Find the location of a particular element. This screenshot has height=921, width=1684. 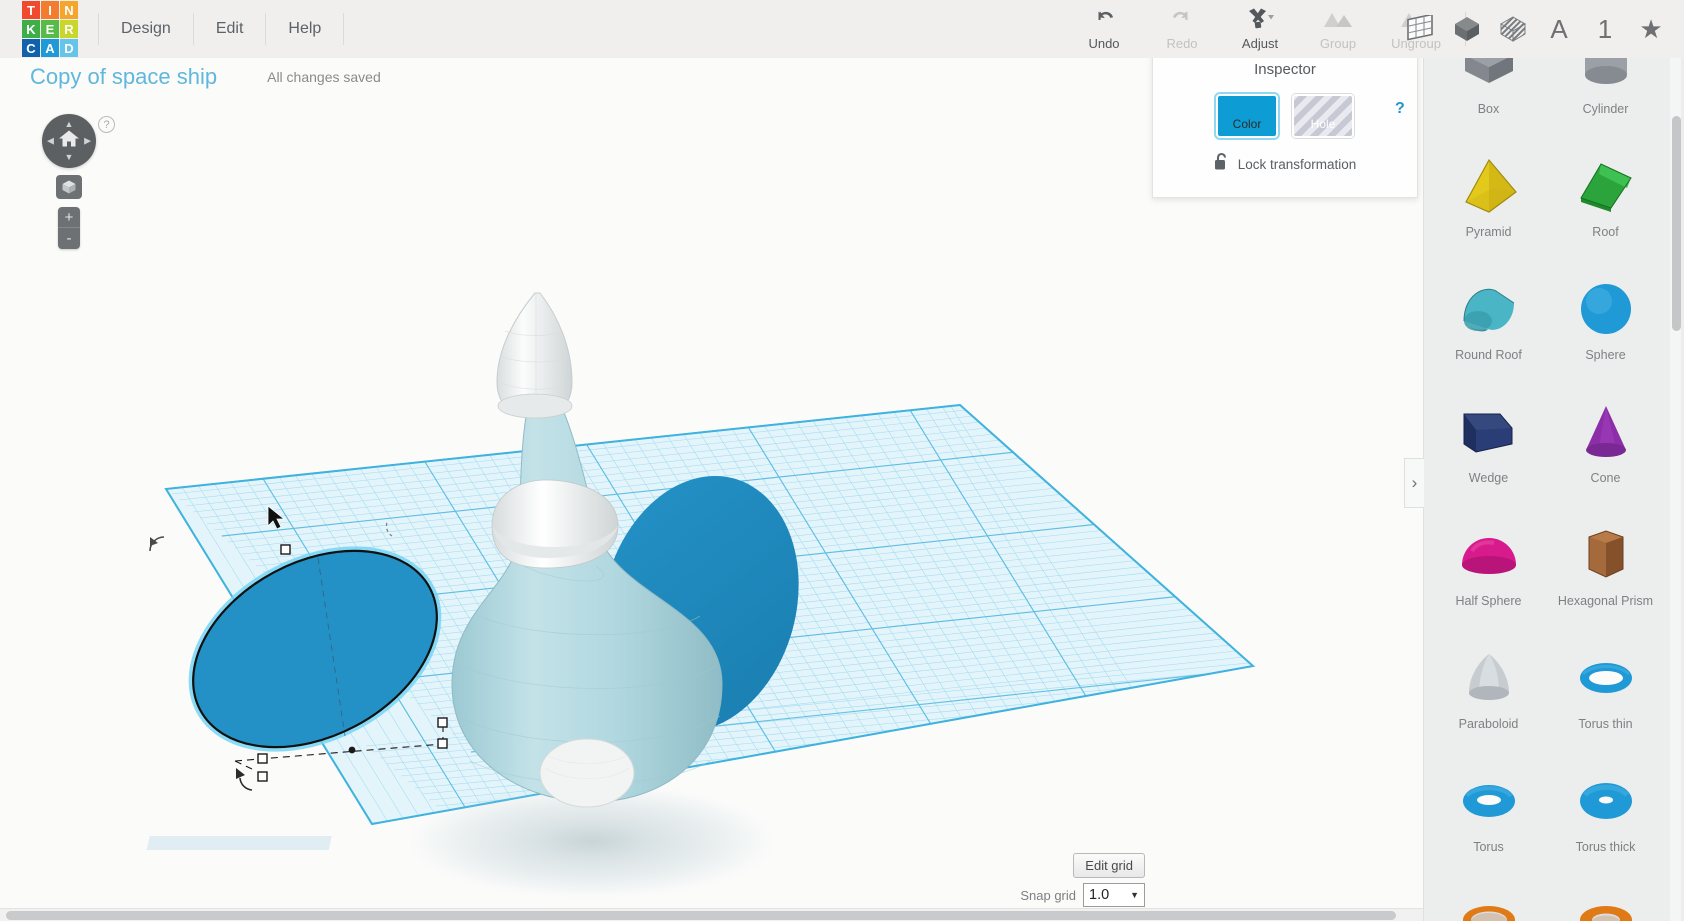

open-padlock-icon is located at coordinates (1221, 164).